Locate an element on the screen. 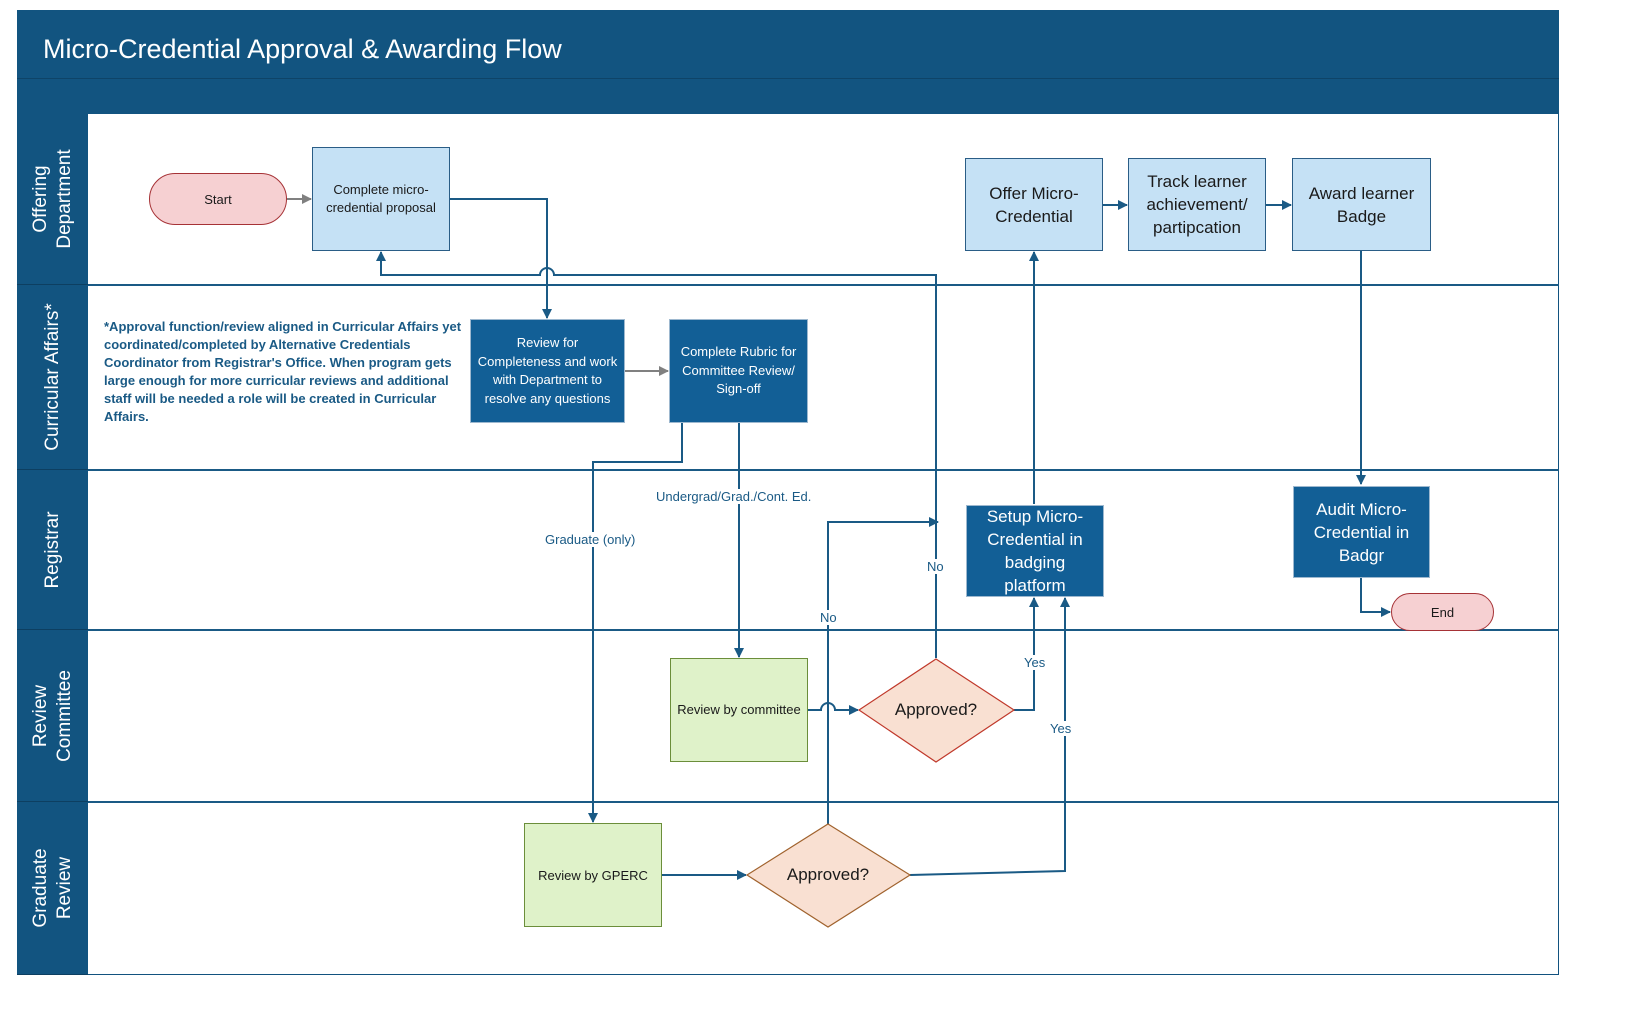 Image resolution: width=1641 pixels, height=1031 pixels. process-label: Audit Micro-Credential in Badgr is located at coordinates (1361, 532).